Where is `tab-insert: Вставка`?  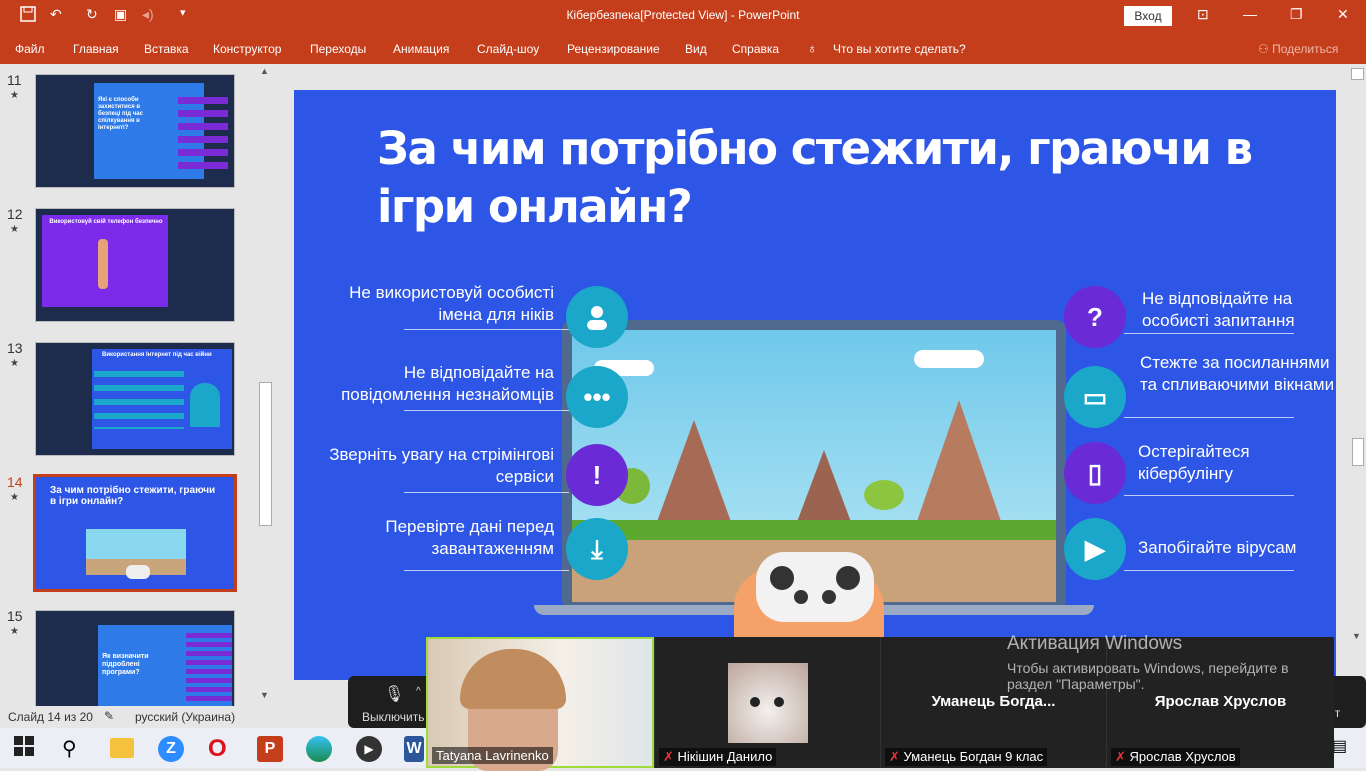 tab-insert: Вставка is located at coordinates (166, 49).